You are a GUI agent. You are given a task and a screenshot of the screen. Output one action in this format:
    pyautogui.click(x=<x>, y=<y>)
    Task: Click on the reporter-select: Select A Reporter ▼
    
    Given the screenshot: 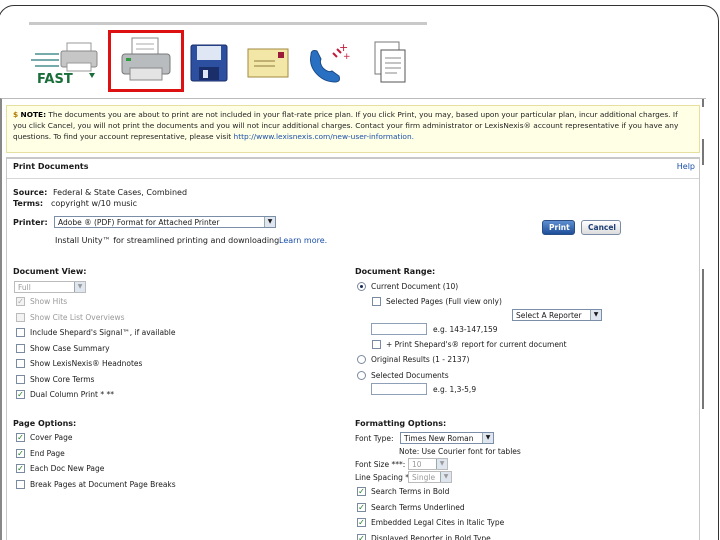 What is the action you would take?
    pyautogui.click(x=557, y=315)
    